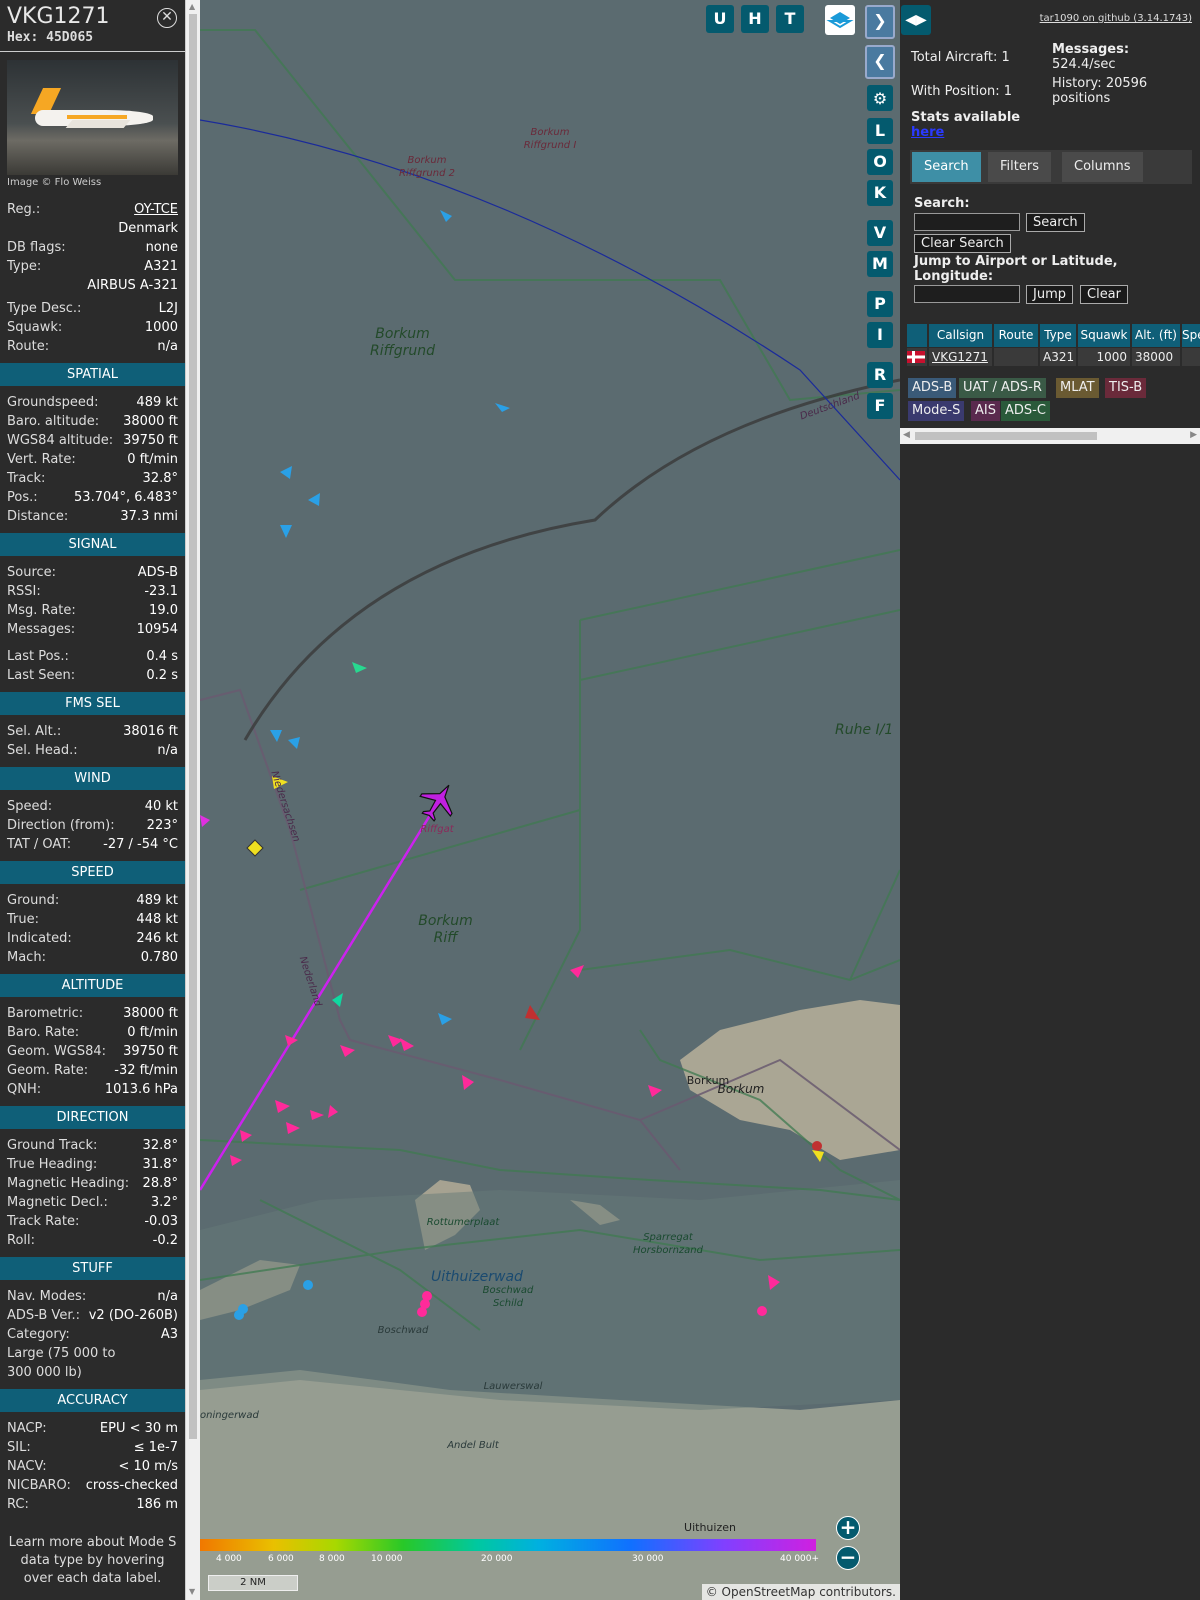 The width and height of the screenshot is (1200, 1600). What do you see at coordinates (156, 209) in the screenshot?
I see `info-value: OY-TCE` at bounding box center [156, 209].